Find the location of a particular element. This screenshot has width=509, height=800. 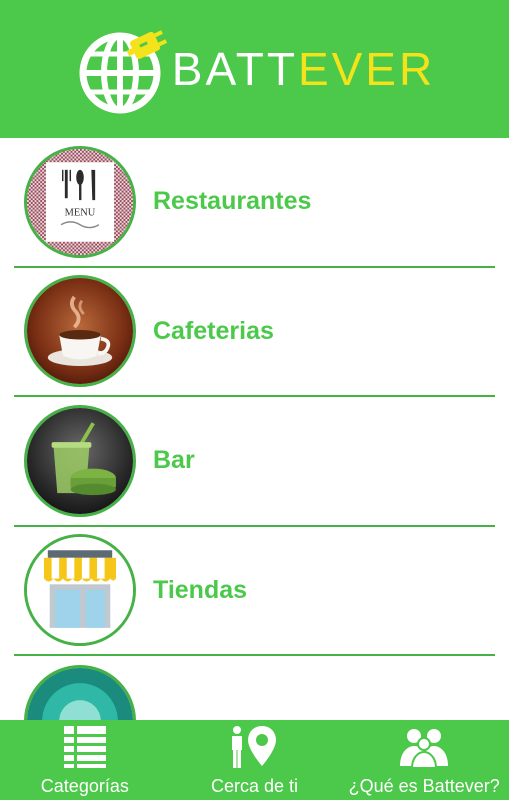

bottom-tab-bar: Categorías Cerca de ti ¿Qué es Battever? is located at coordinates (254, 760).